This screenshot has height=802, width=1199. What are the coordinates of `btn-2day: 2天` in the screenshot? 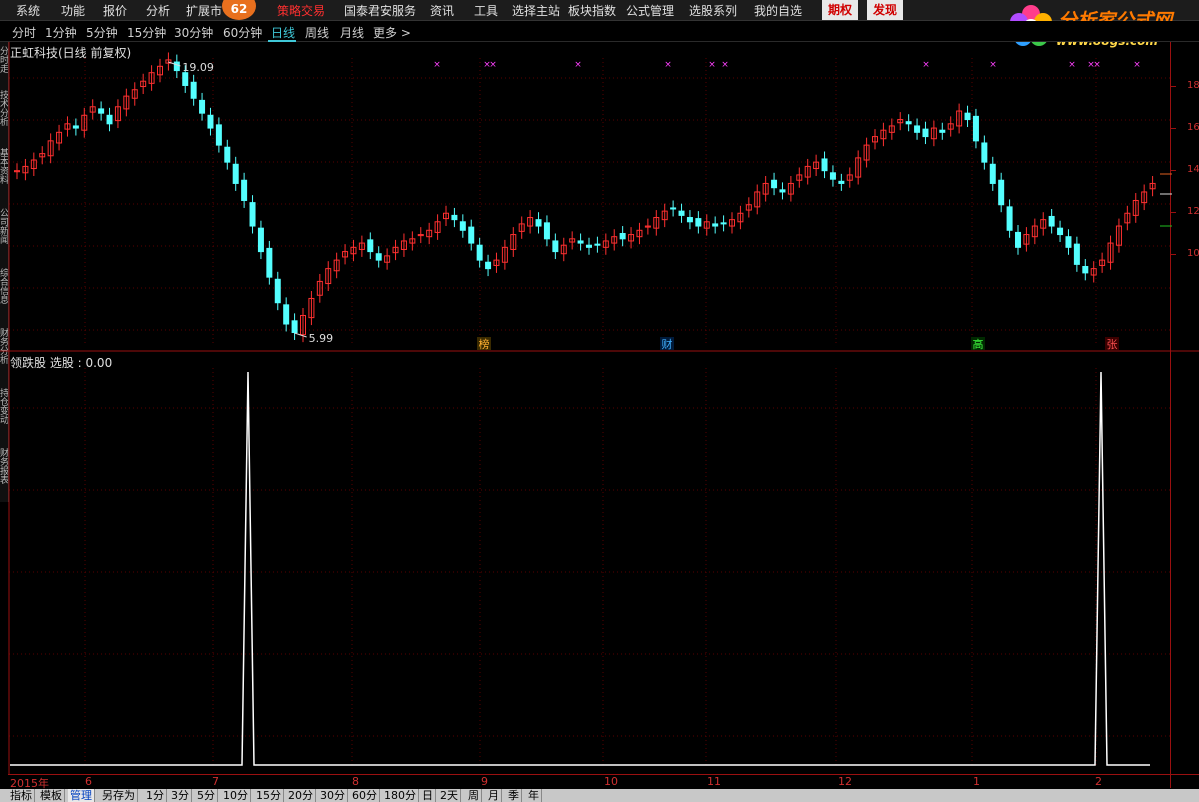 It's located at (449, 795).